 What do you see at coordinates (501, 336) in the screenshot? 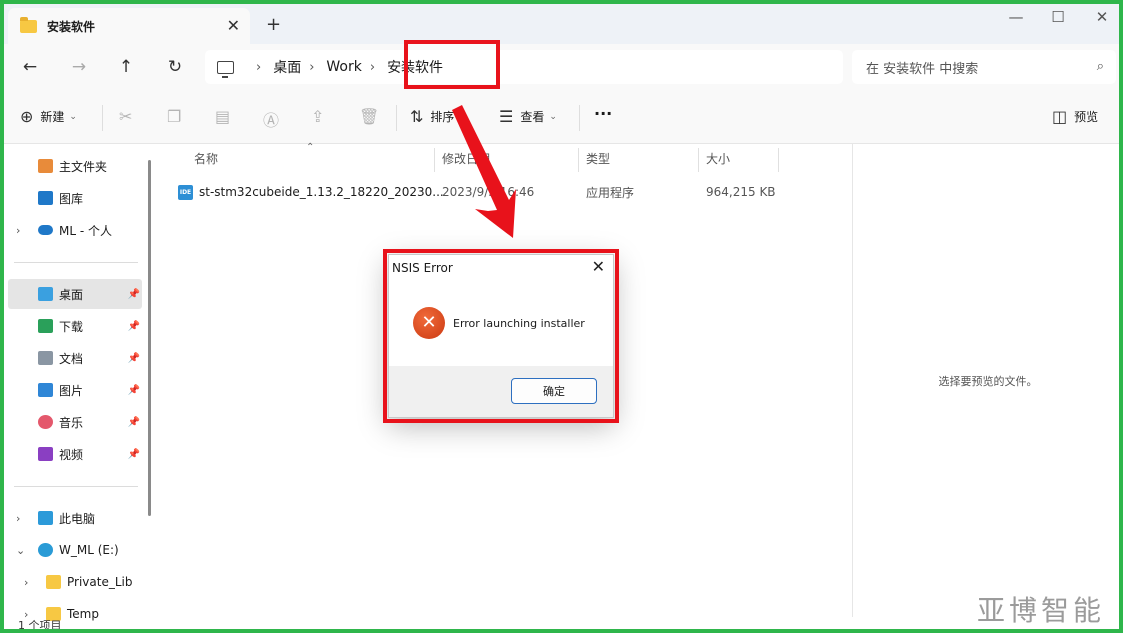
I see `annotation-highlight-dialog` at bounding box center [501, 336].